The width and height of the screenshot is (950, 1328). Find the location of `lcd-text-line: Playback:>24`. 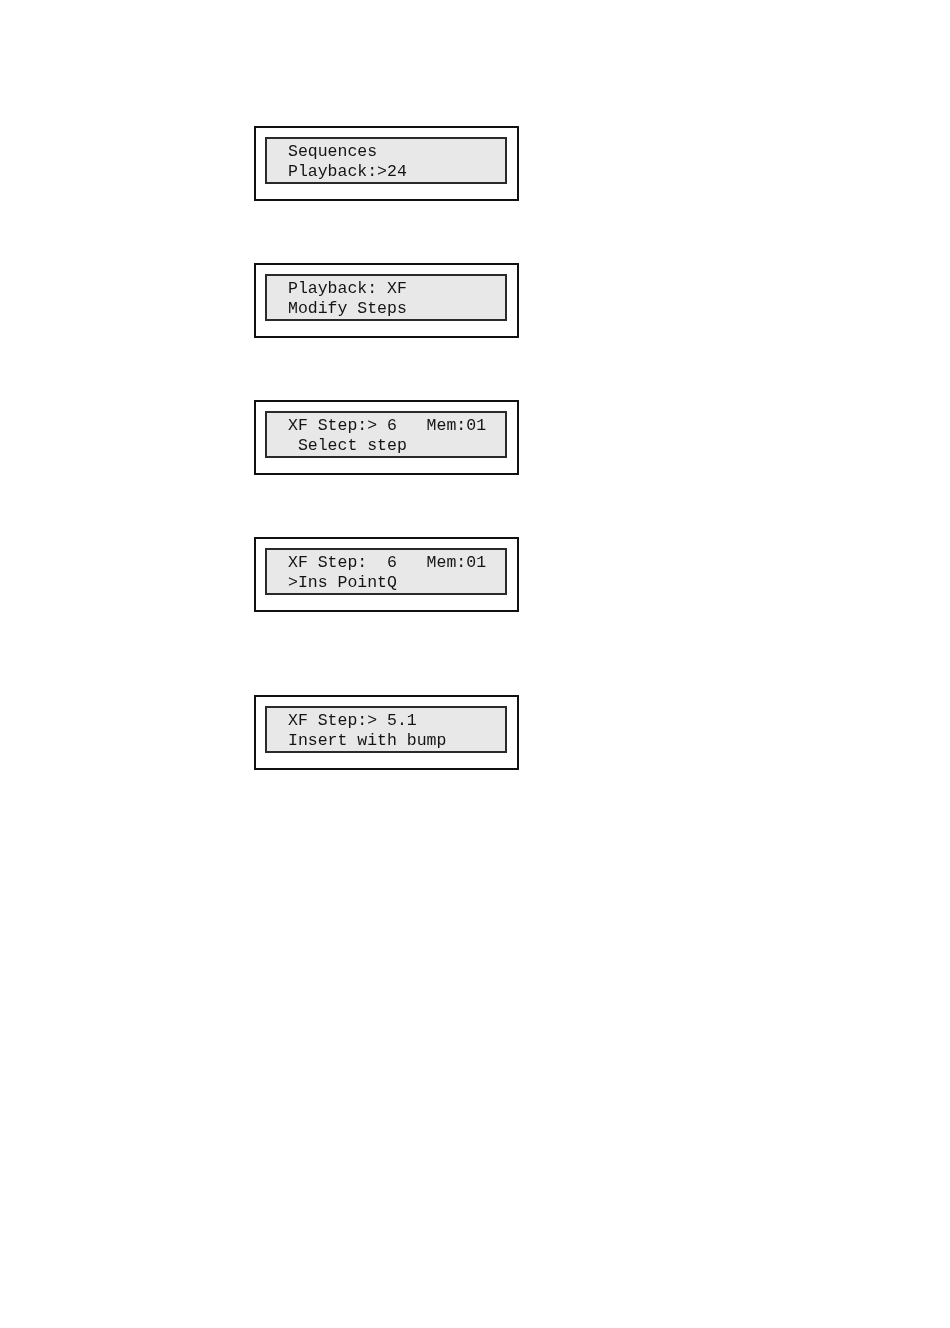

lcd-text-line: Playback:>24 is located at coordinates (347, 172).